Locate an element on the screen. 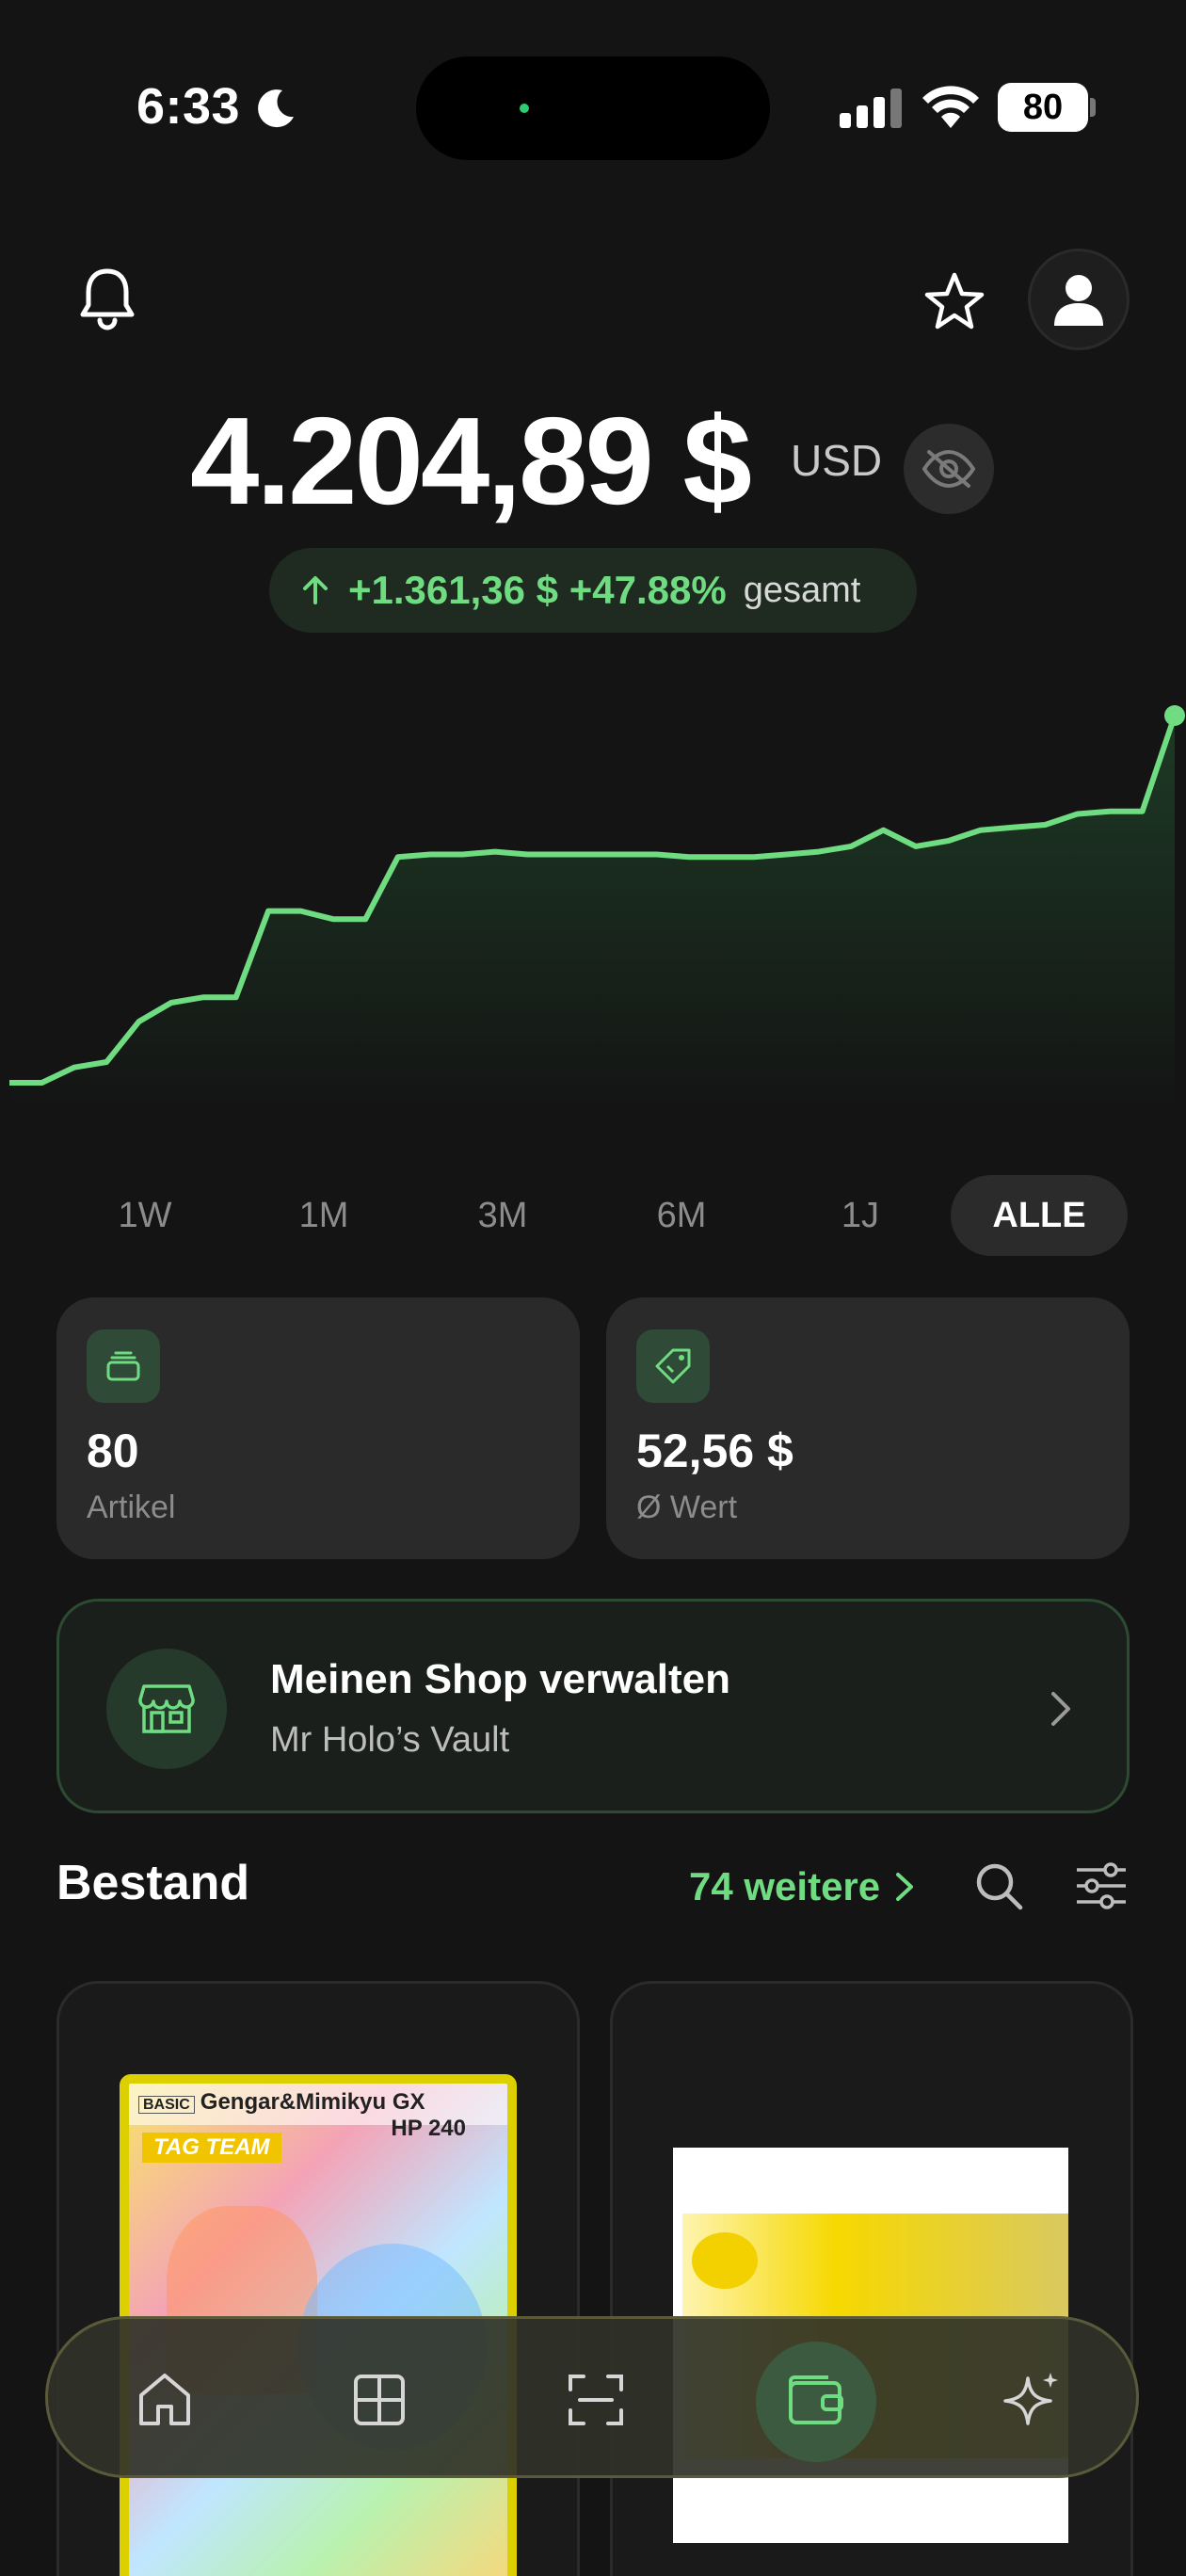 This screenshot has height=2576, width=1186. inventory-item-card: BASIC Gengar&Mimikyu GX HP 240 TAG TEAM is located at coordinates (318, 2278).